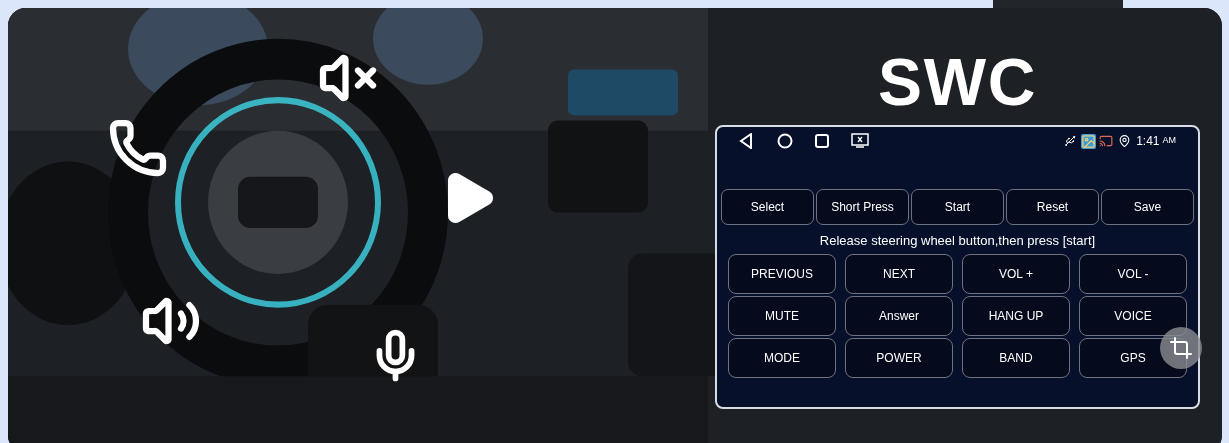  I want to click on screen-close-icon, so click(860, 141).